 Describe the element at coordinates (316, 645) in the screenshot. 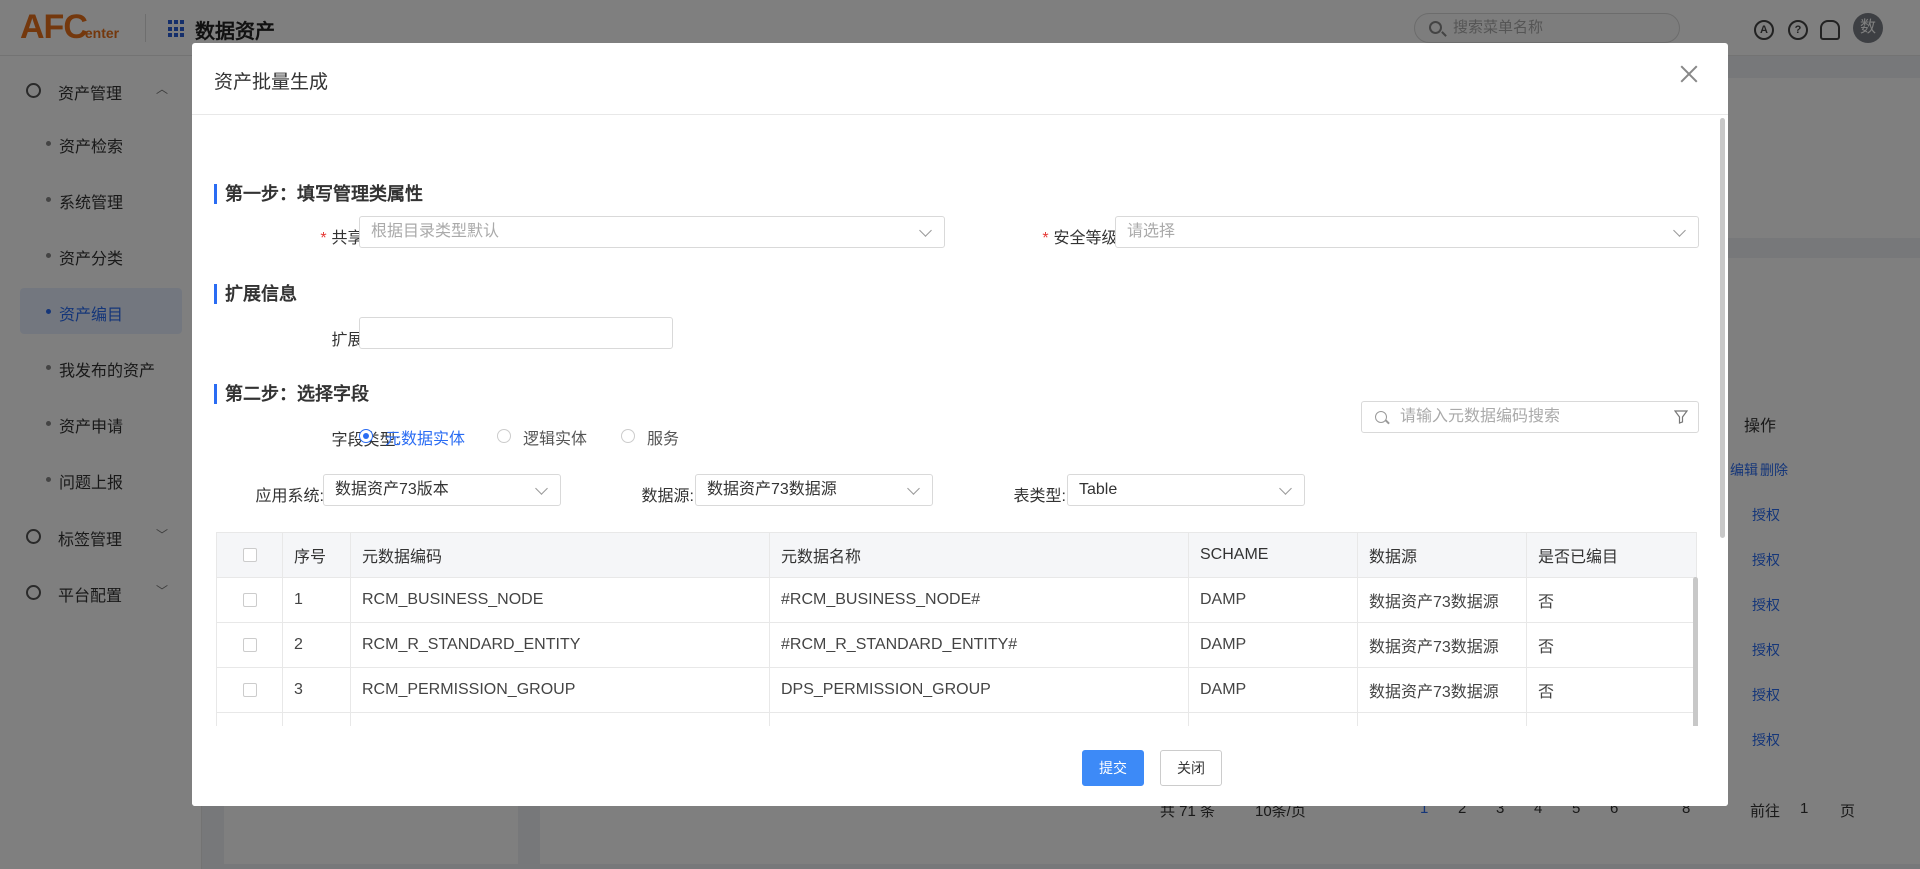

I see `cell-index: 2` at that location.